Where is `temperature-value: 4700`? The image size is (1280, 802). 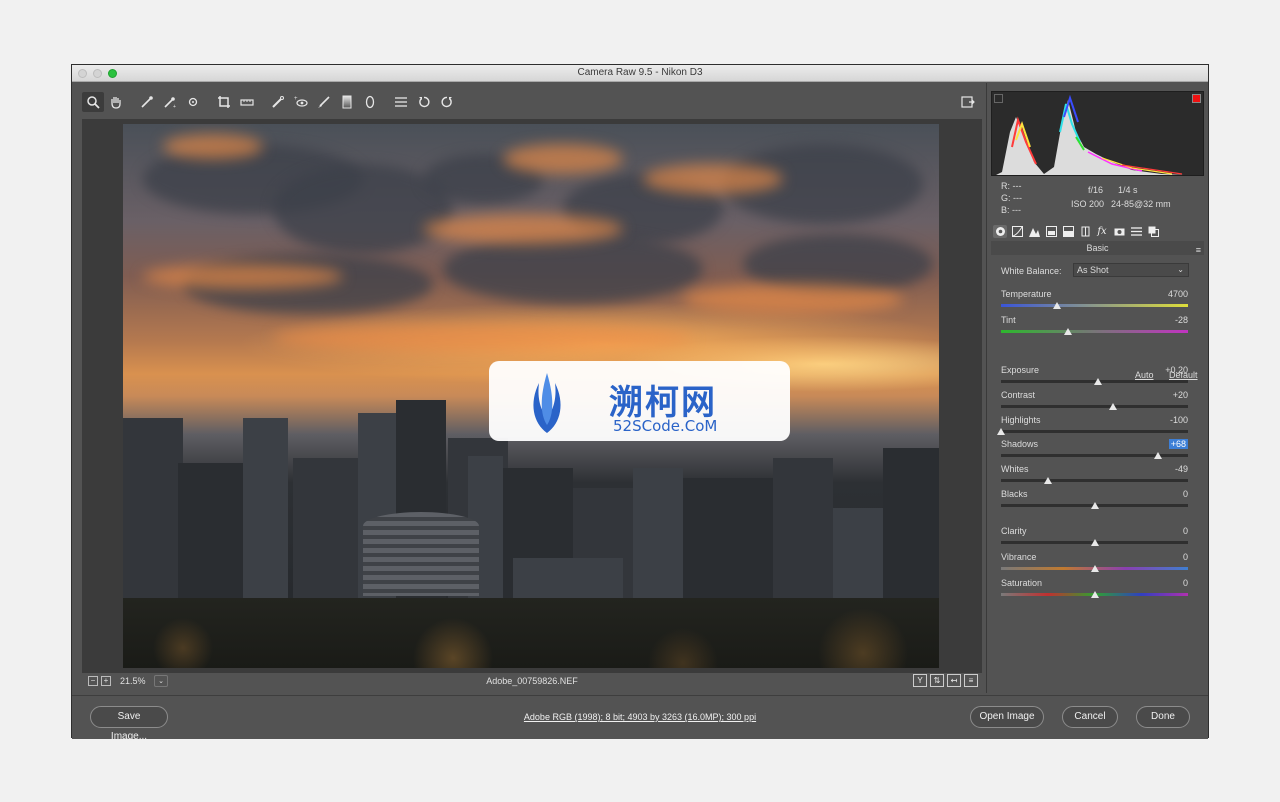
temperature-value: 4700 is located at coordinates (1178, 294).